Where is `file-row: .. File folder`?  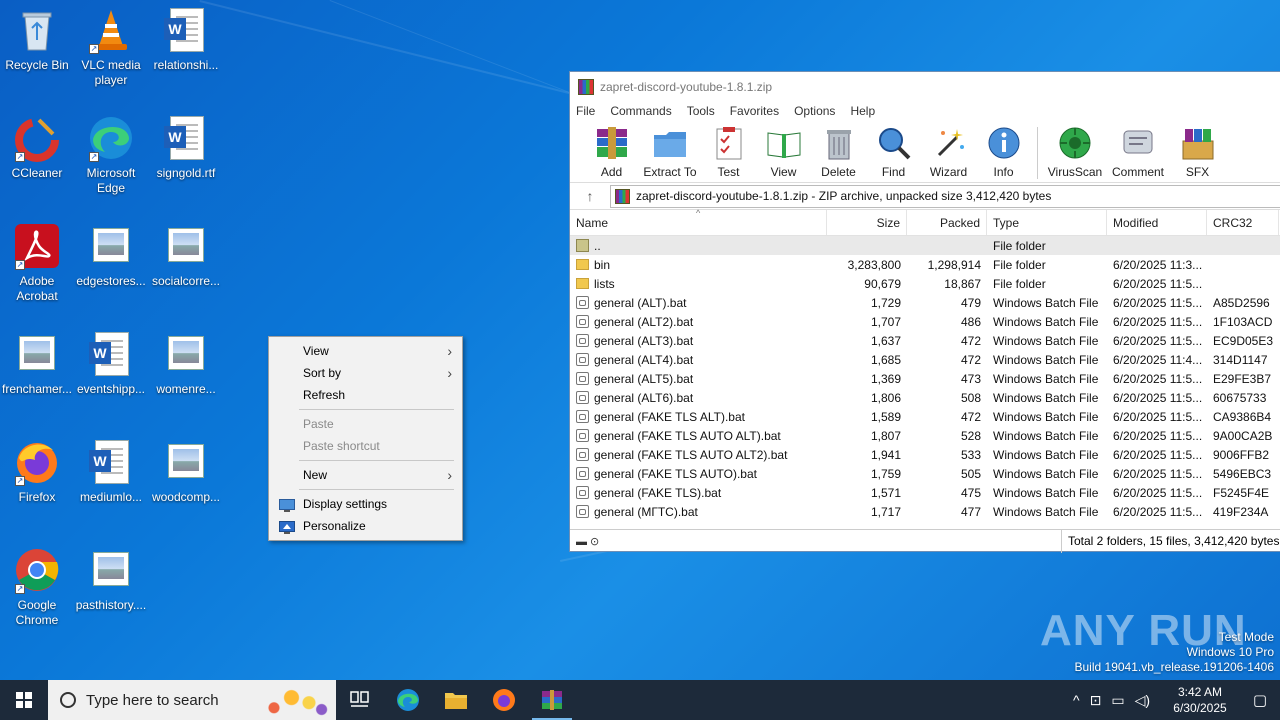 file-row: .. File folder is located at coordinates (925, 245).